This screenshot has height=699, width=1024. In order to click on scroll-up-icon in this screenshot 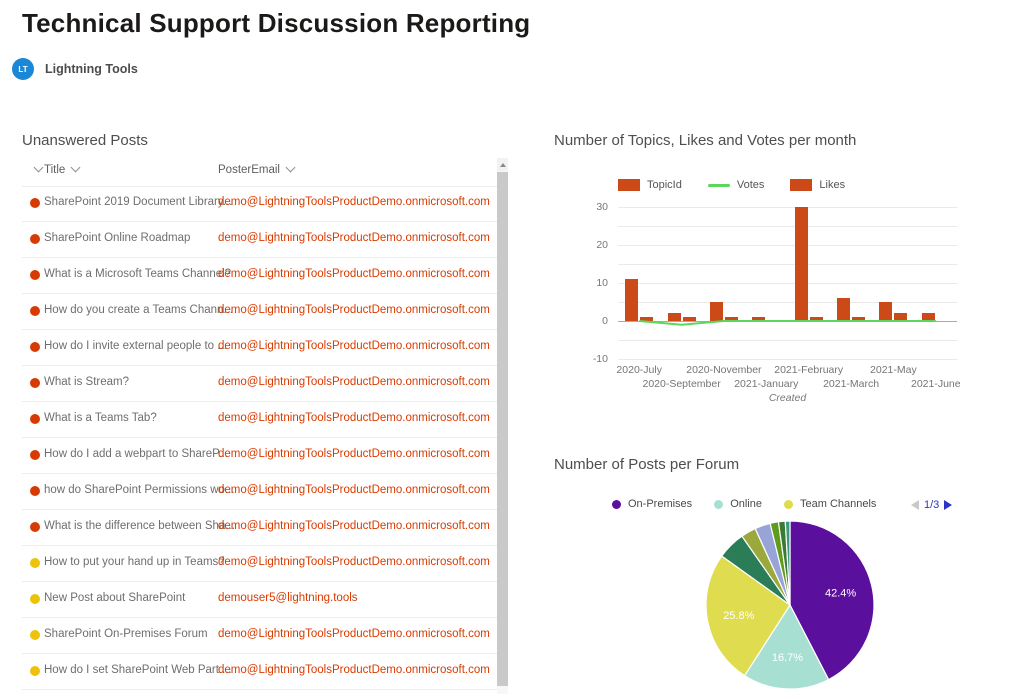, I will do `click(502, 164)`.